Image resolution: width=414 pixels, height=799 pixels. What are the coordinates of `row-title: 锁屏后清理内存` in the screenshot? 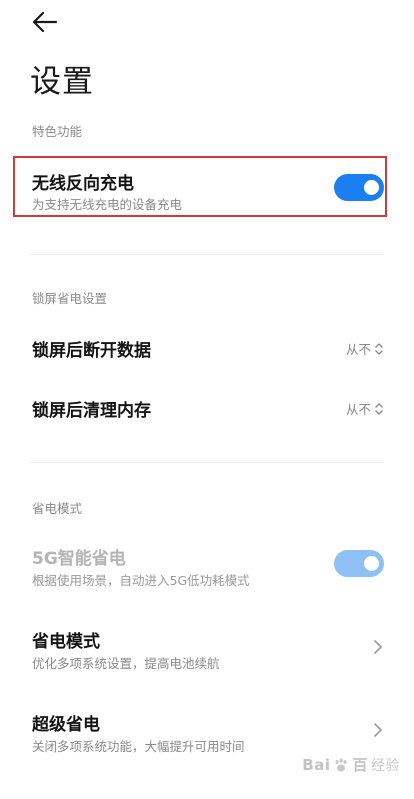 It's located at (91, 411).